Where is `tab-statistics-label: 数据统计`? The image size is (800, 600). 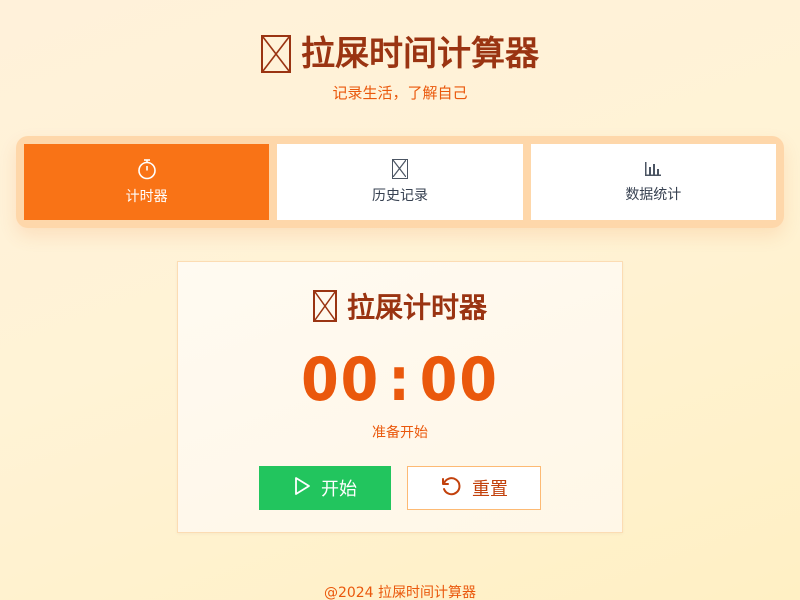
tab-statistics-label: 数据统计 is located at coordinates (653, 195).